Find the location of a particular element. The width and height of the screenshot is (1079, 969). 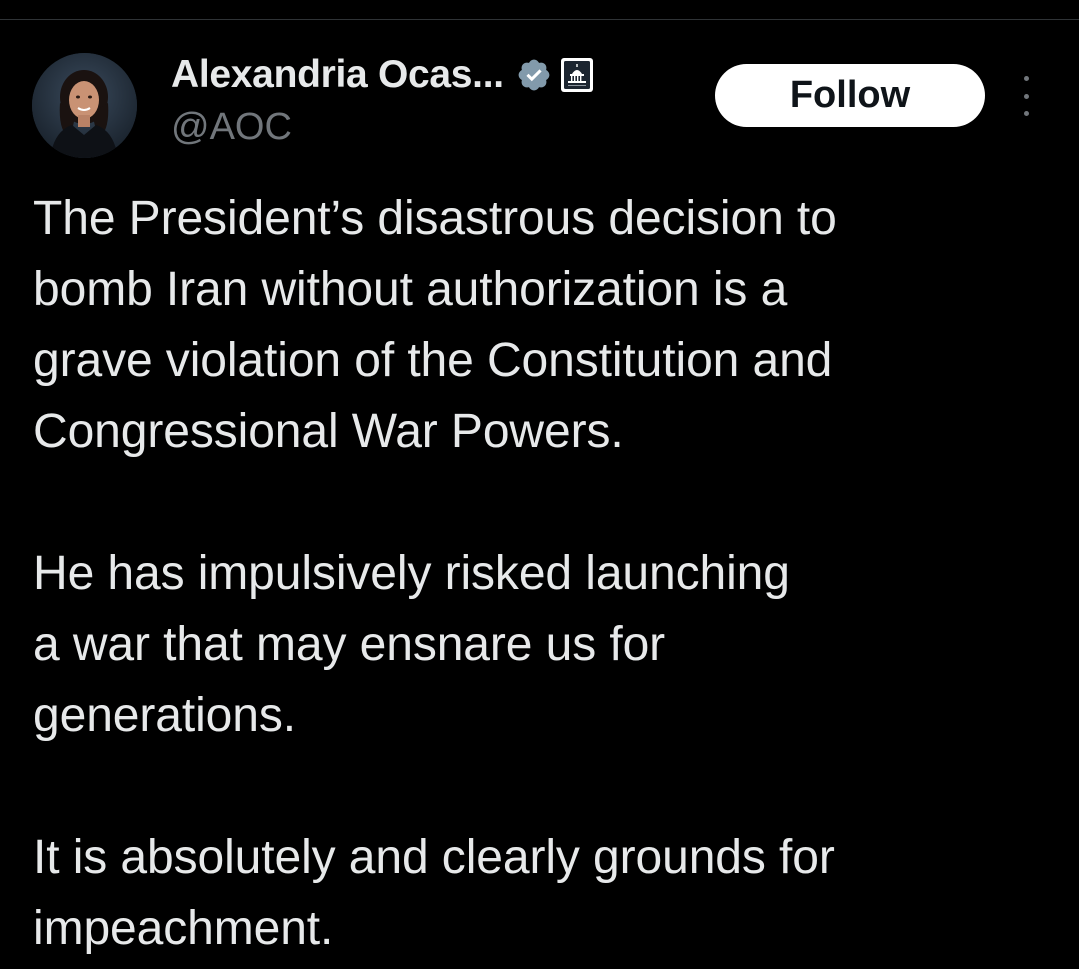

avatar is located at coordinates (84, 105).